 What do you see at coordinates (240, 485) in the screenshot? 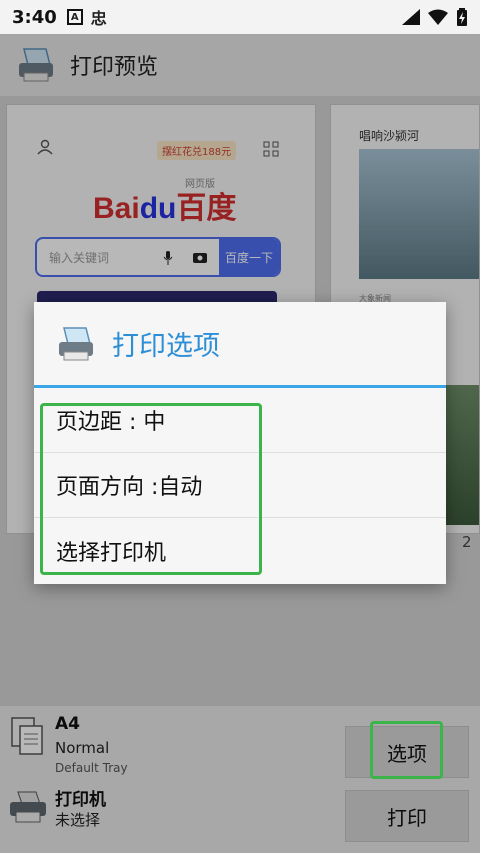
I see `orientation-option: 页面方向 :自动` at bounding box center [240, 485].